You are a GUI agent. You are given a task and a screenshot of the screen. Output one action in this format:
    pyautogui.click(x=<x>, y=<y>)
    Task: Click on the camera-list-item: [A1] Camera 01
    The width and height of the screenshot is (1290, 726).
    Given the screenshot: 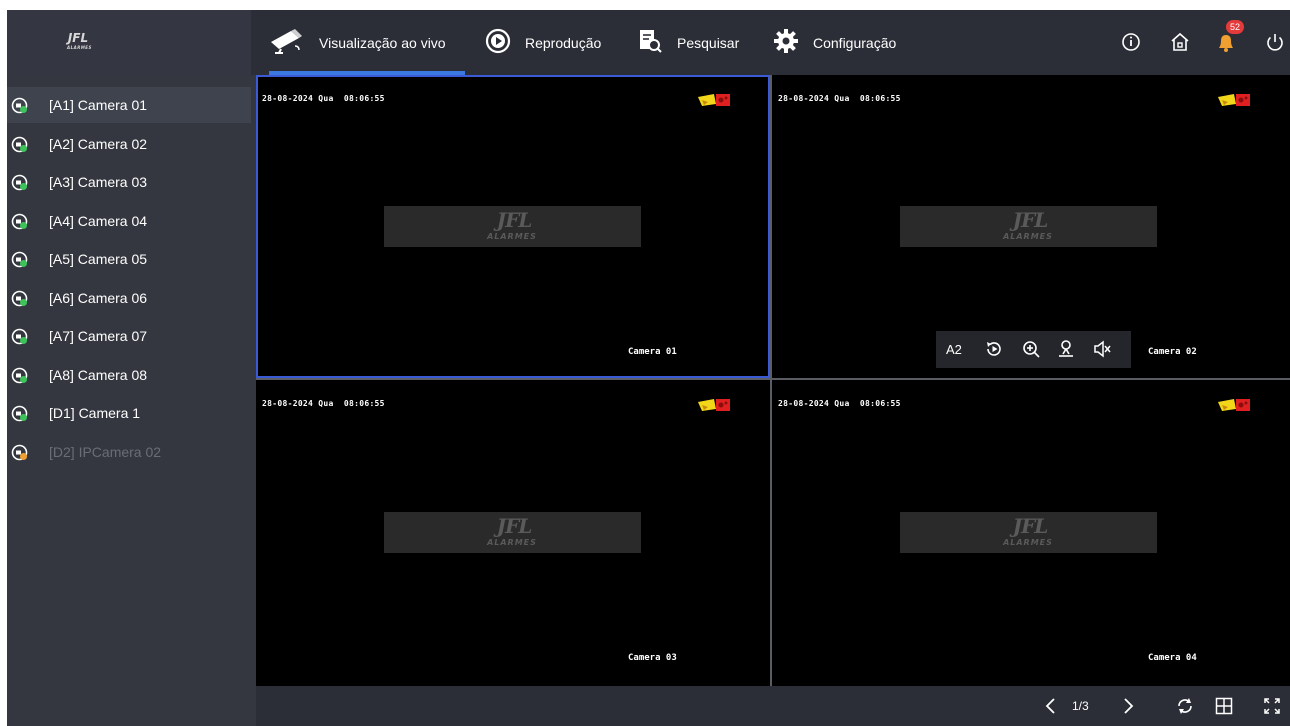 What is the action you would take?
    pyautogui.click(x=129, y=105)
    